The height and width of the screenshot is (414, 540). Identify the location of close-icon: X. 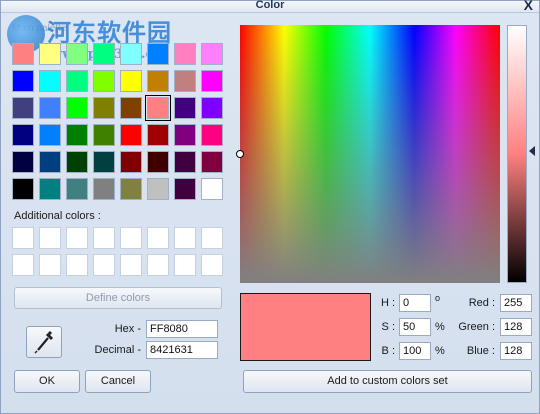
(528, 6).